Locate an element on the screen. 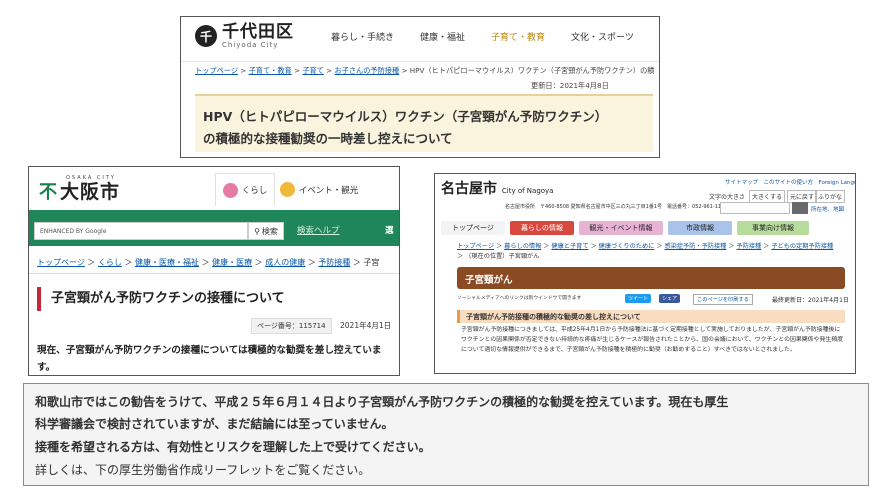  nagoya-top-links: サイトマップ このサイトの使い方 Foreign Language is located at coordinates (790, 182).